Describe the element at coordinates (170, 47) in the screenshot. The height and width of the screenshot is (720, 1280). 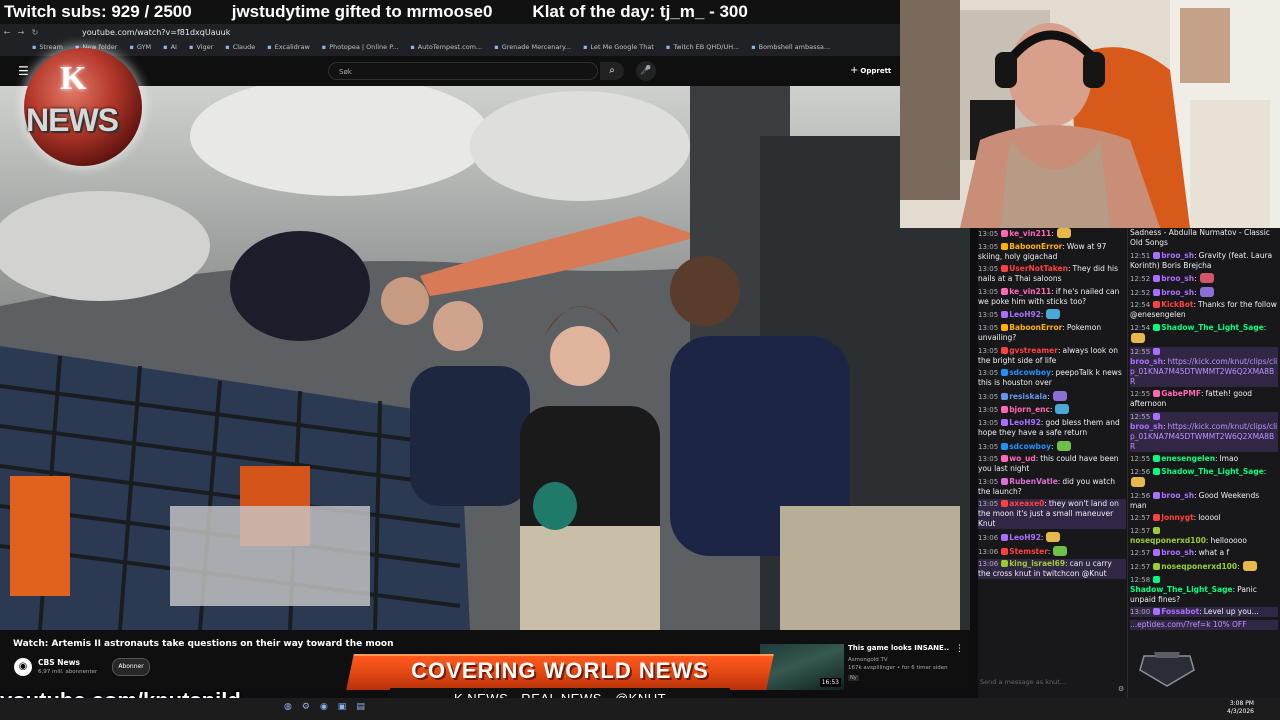
I see `bookmark-item: AI` at that location.